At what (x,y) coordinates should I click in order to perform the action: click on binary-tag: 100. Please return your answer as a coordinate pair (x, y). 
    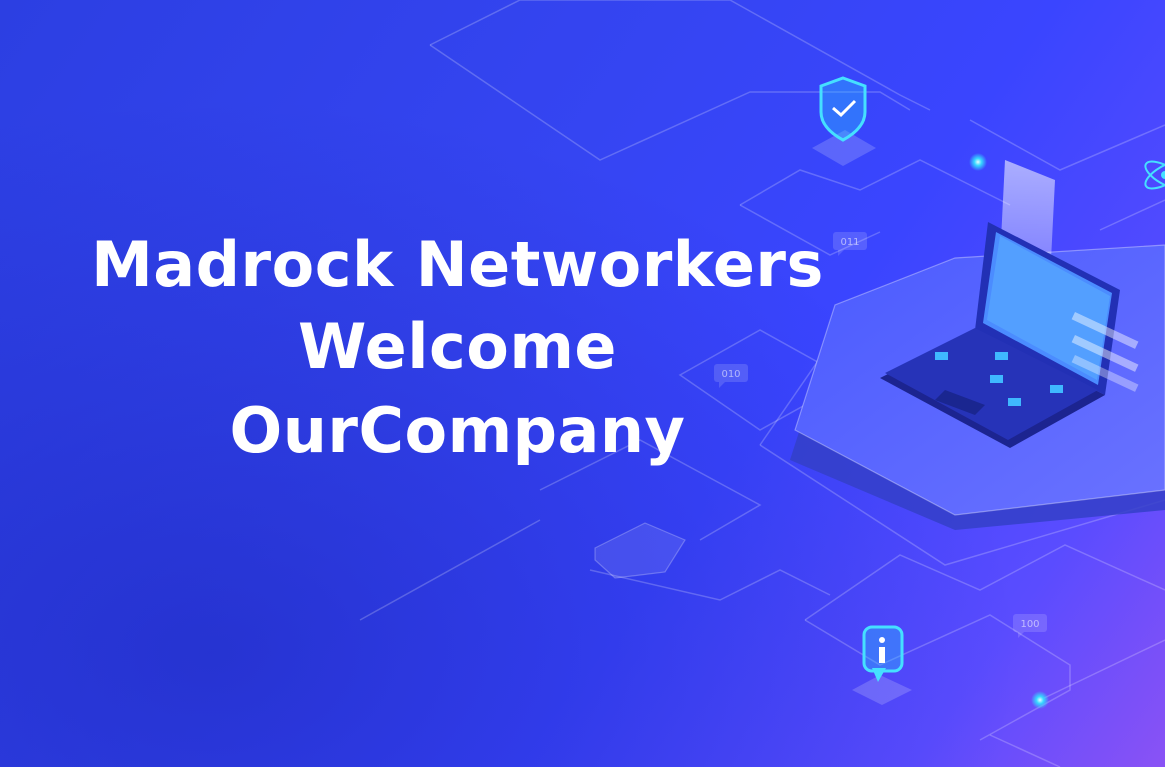
    Looking at the image, I should click on (1030, 626).